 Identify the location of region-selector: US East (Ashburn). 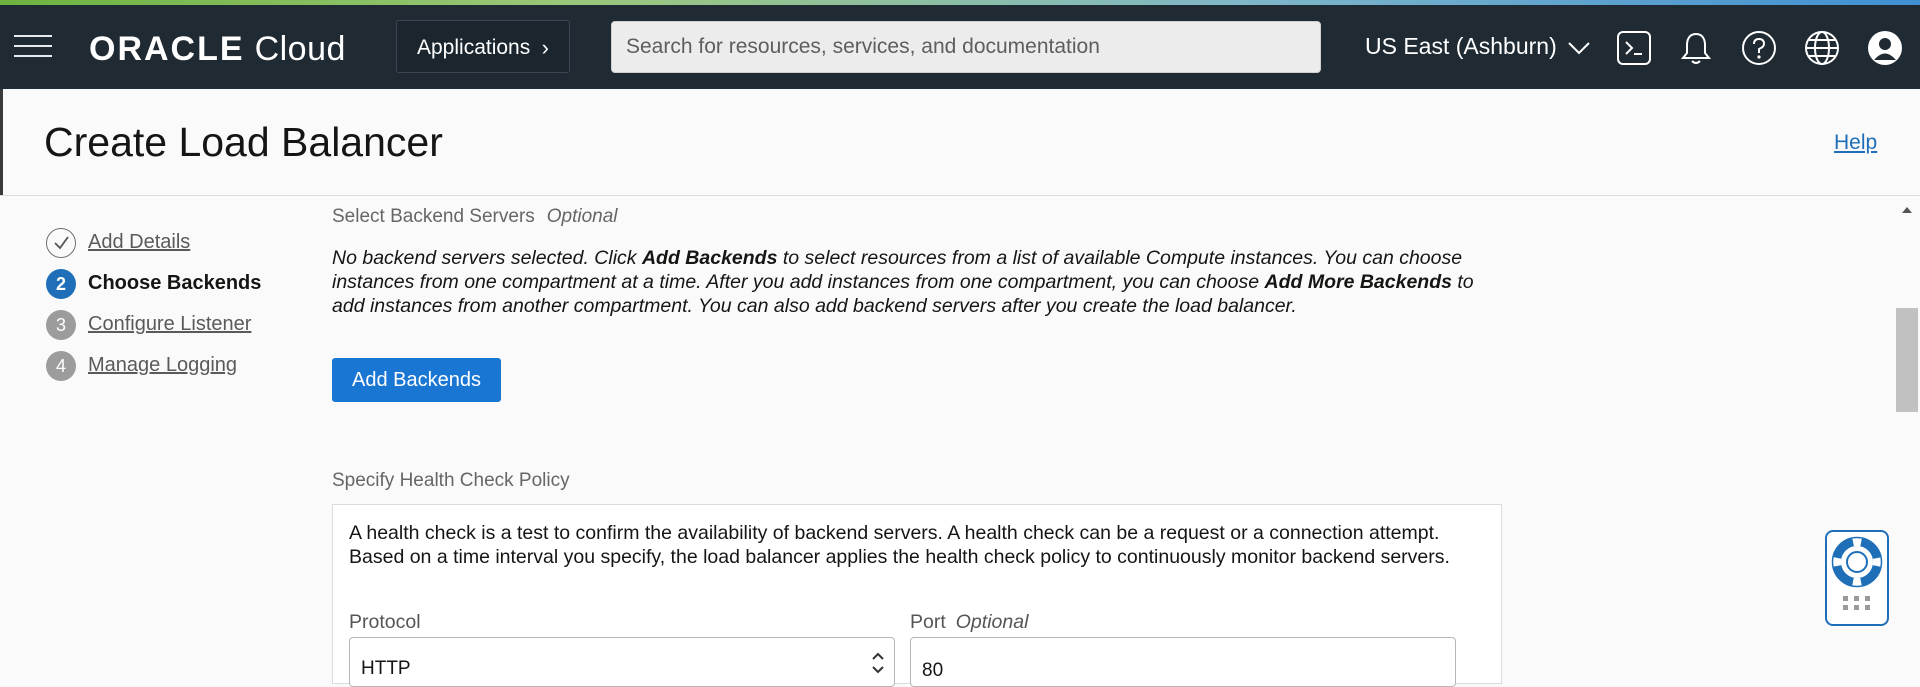
(1478, 46).